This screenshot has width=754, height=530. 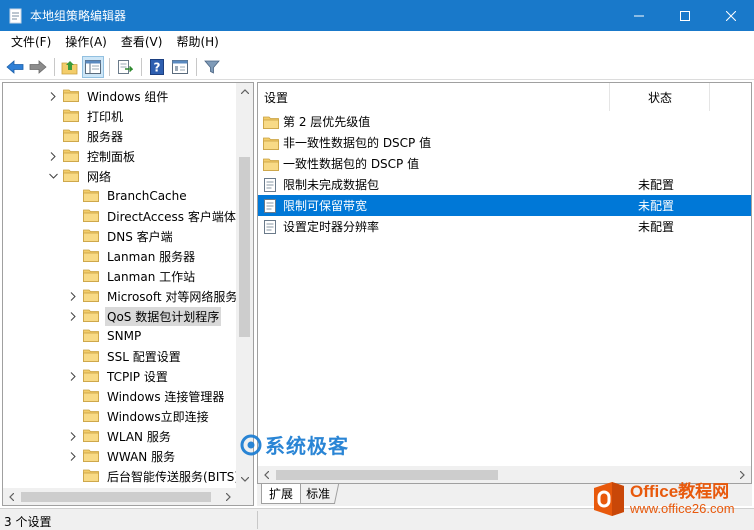 I want to click on filter-button, so click(x=212, y=67).